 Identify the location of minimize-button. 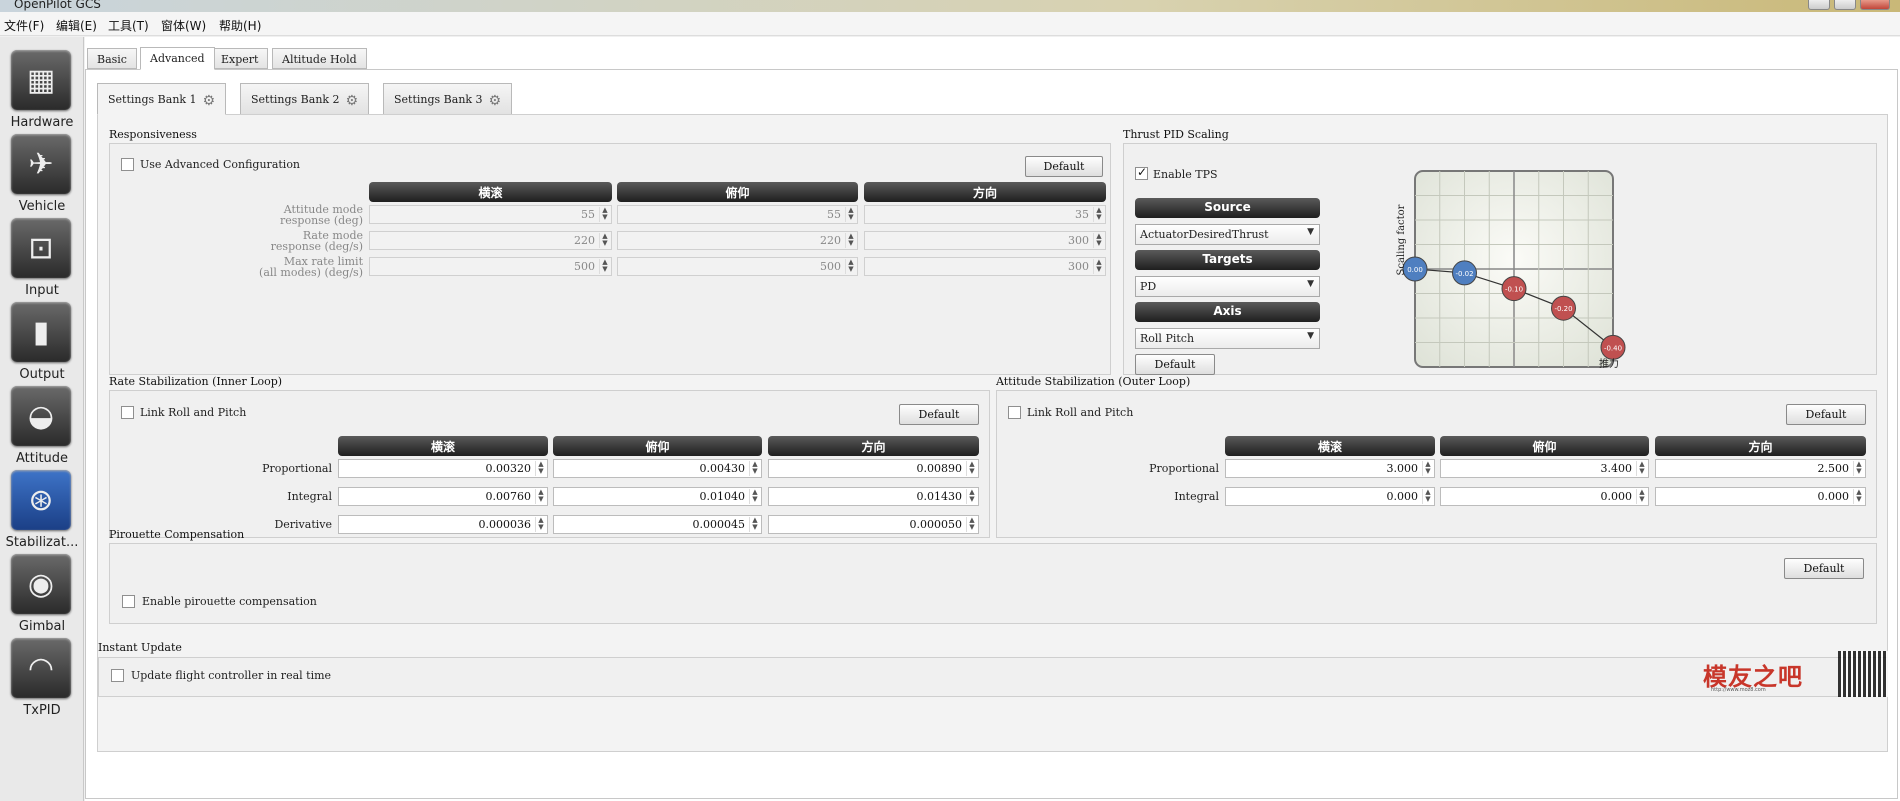
(1819, 5).